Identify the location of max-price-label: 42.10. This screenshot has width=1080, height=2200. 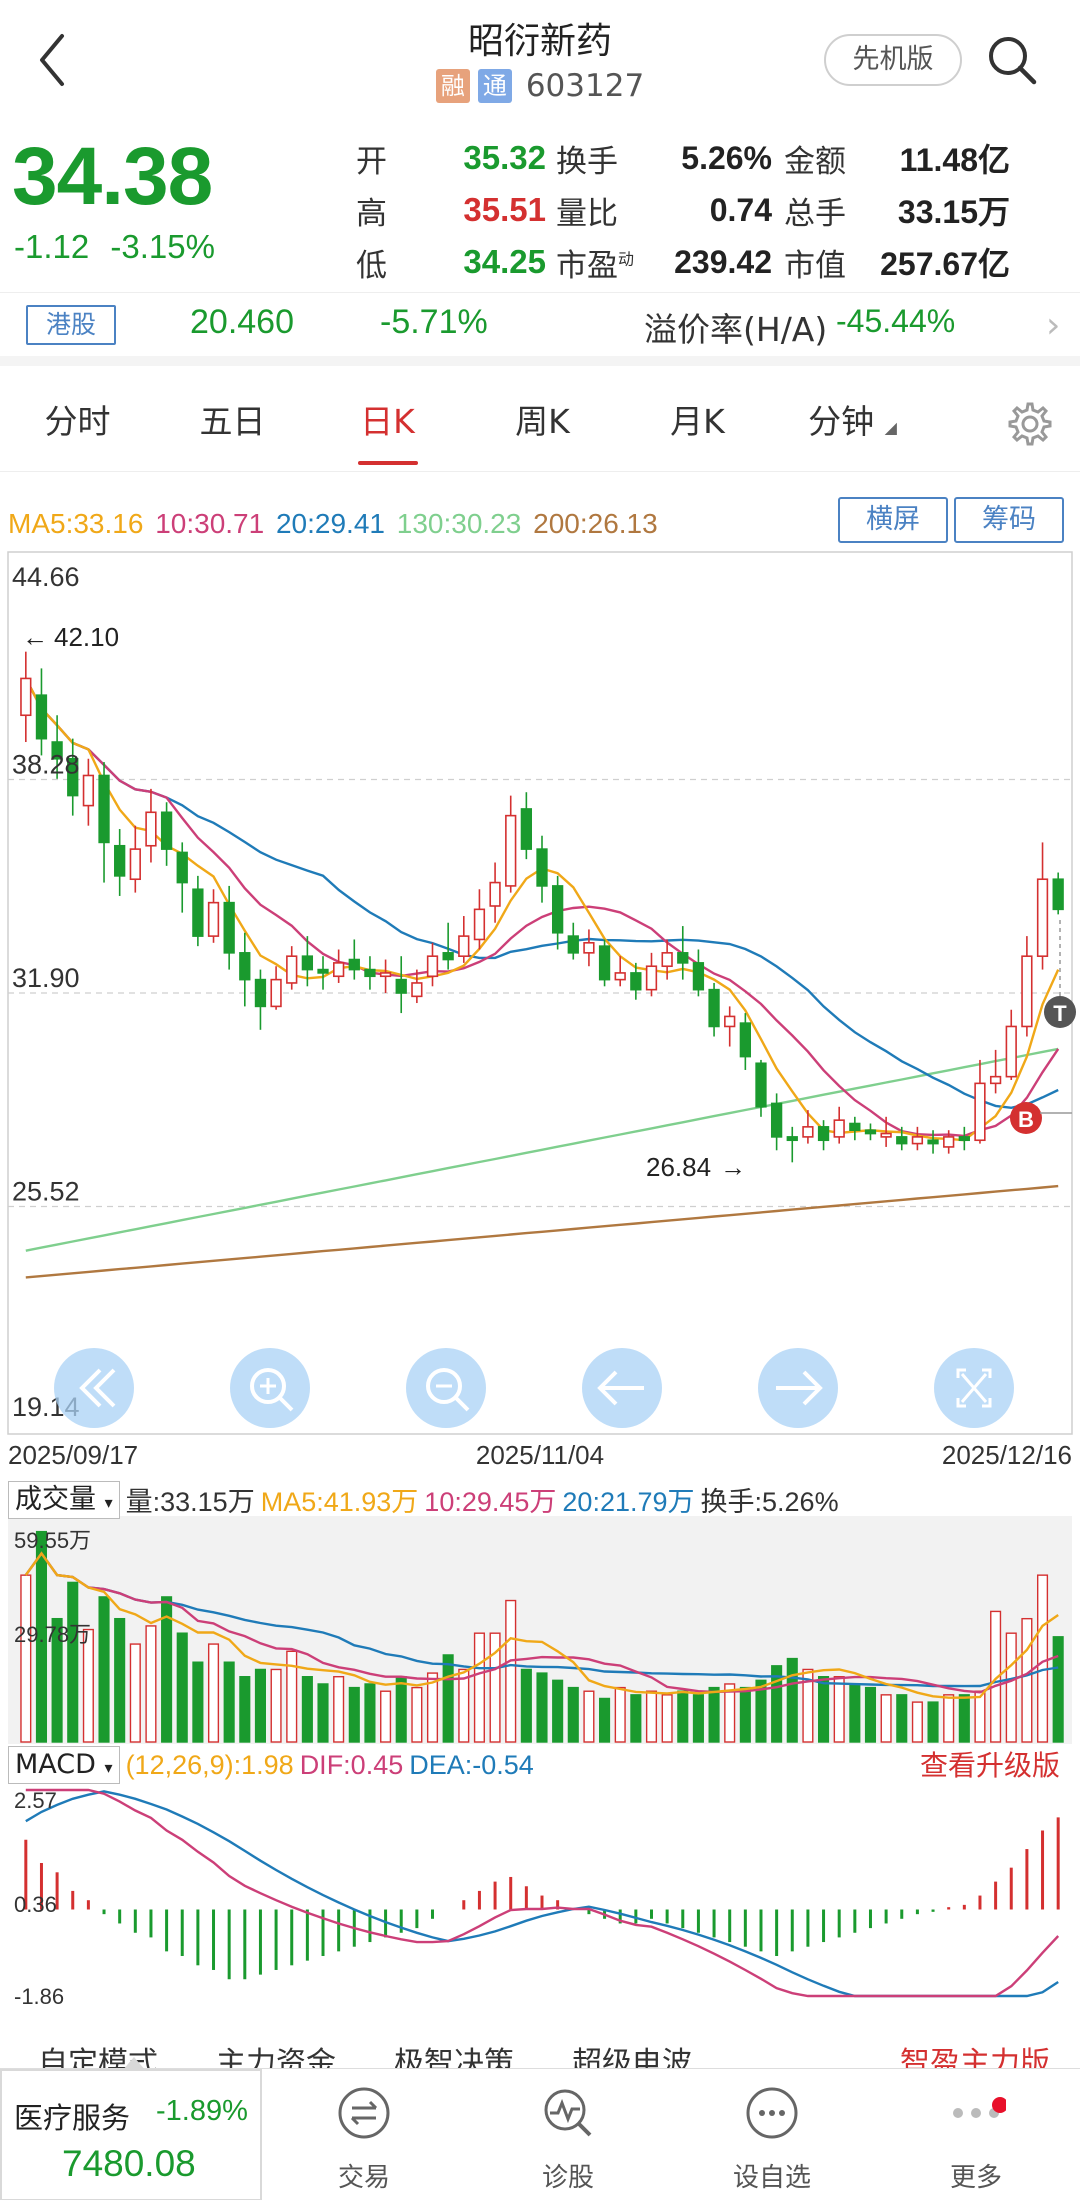
(86, 637).